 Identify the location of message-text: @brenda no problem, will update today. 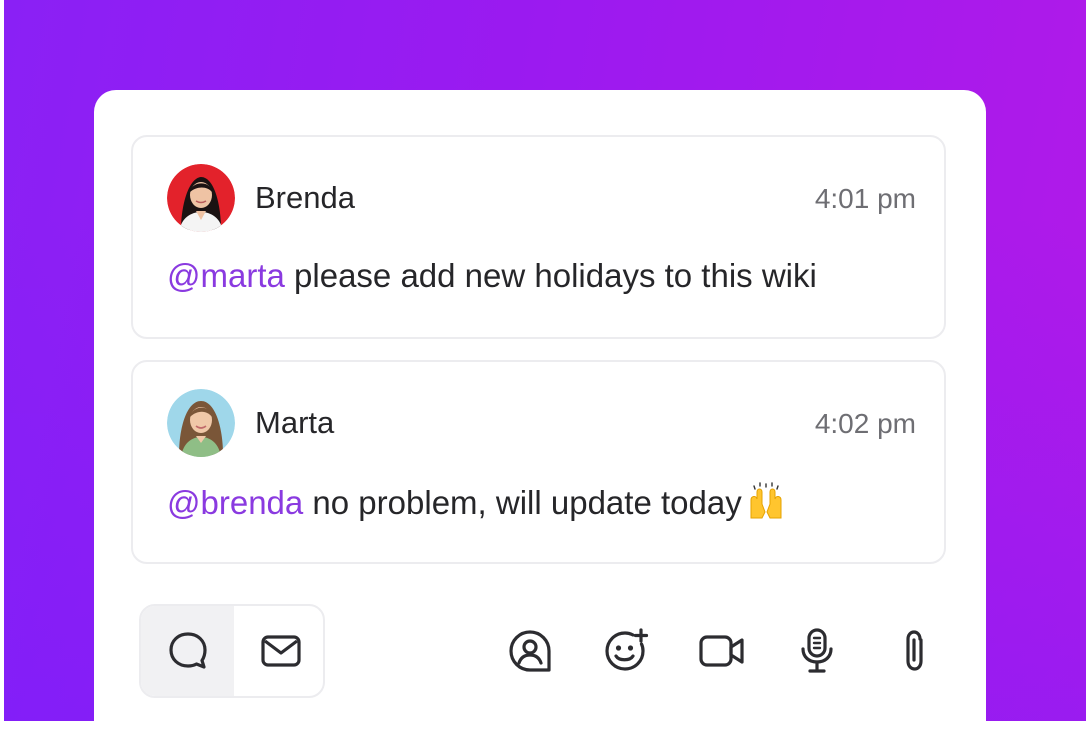
(476, 502).